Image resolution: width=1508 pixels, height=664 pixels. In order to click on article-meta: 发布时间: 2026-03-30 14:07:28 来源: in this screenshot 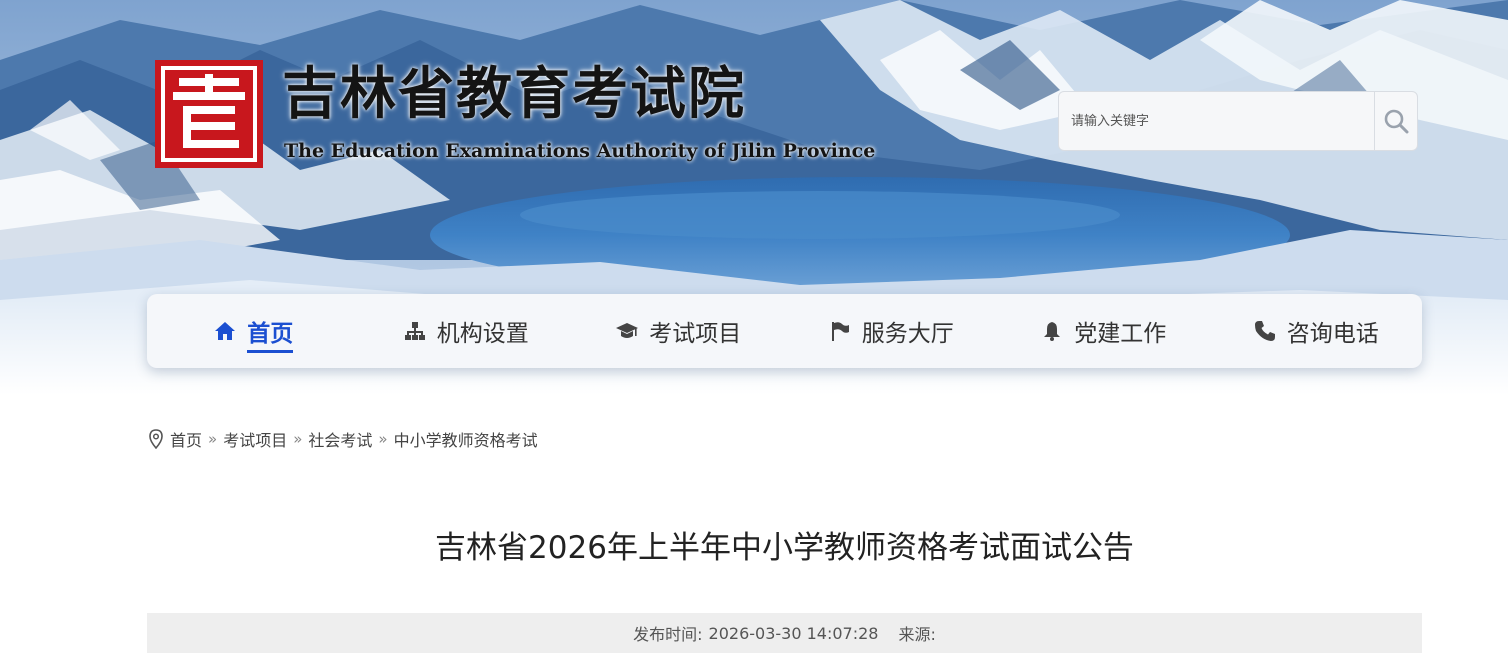, I will do `click(784, 633)`.